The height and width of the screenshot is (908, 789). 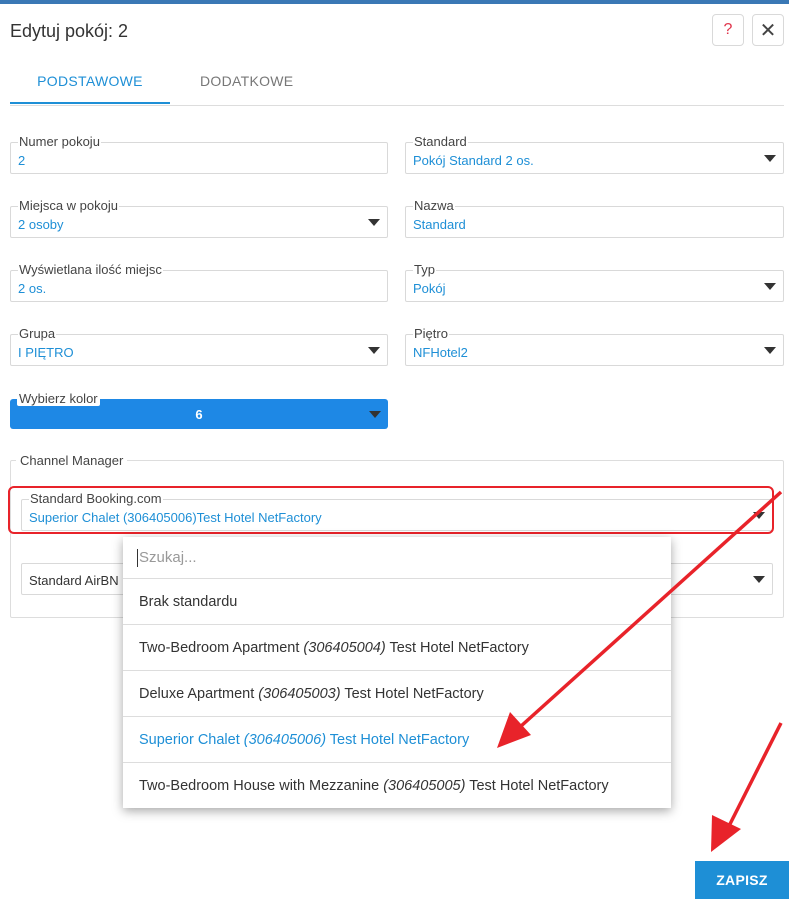 I want to click on option-name: Brak standardu, so click(x=188, y=602).